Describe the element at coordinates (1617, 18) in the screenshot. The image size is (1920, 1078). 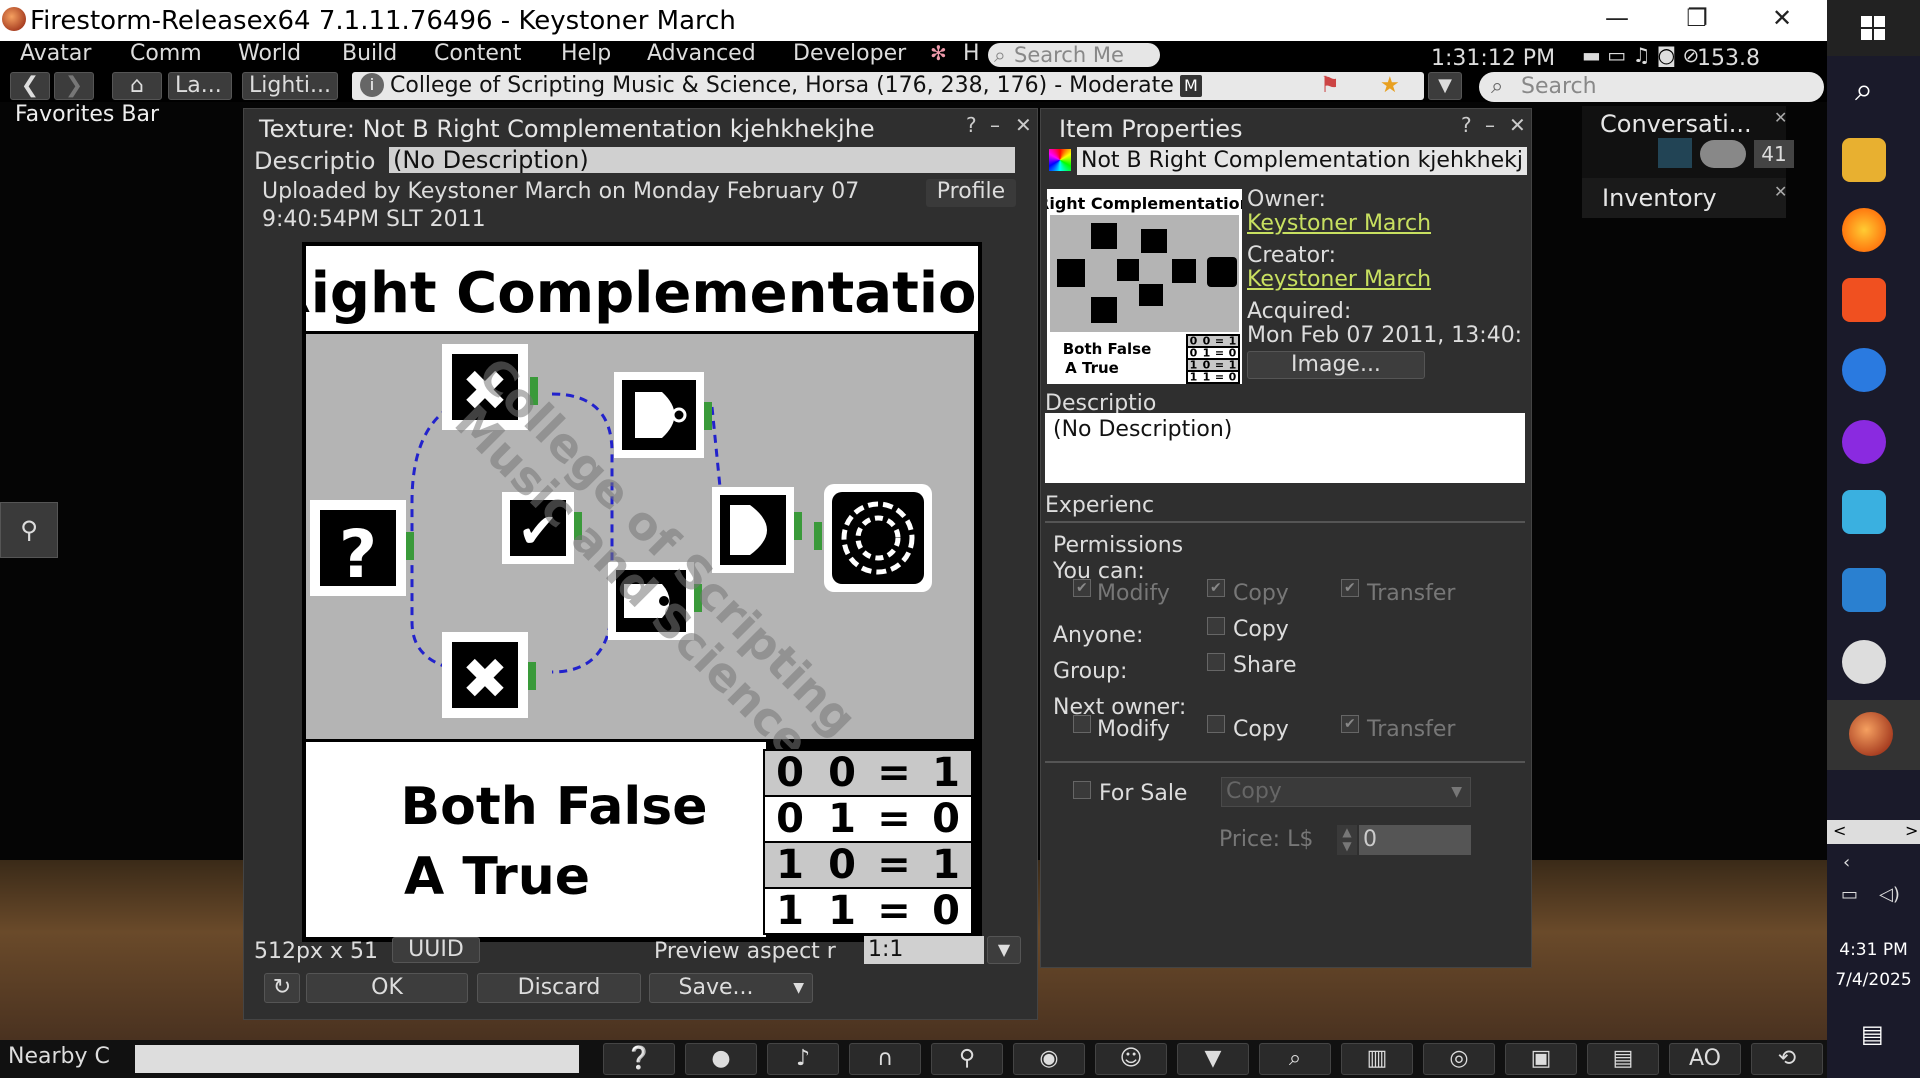
I see `minimize-icon: —` at that location.